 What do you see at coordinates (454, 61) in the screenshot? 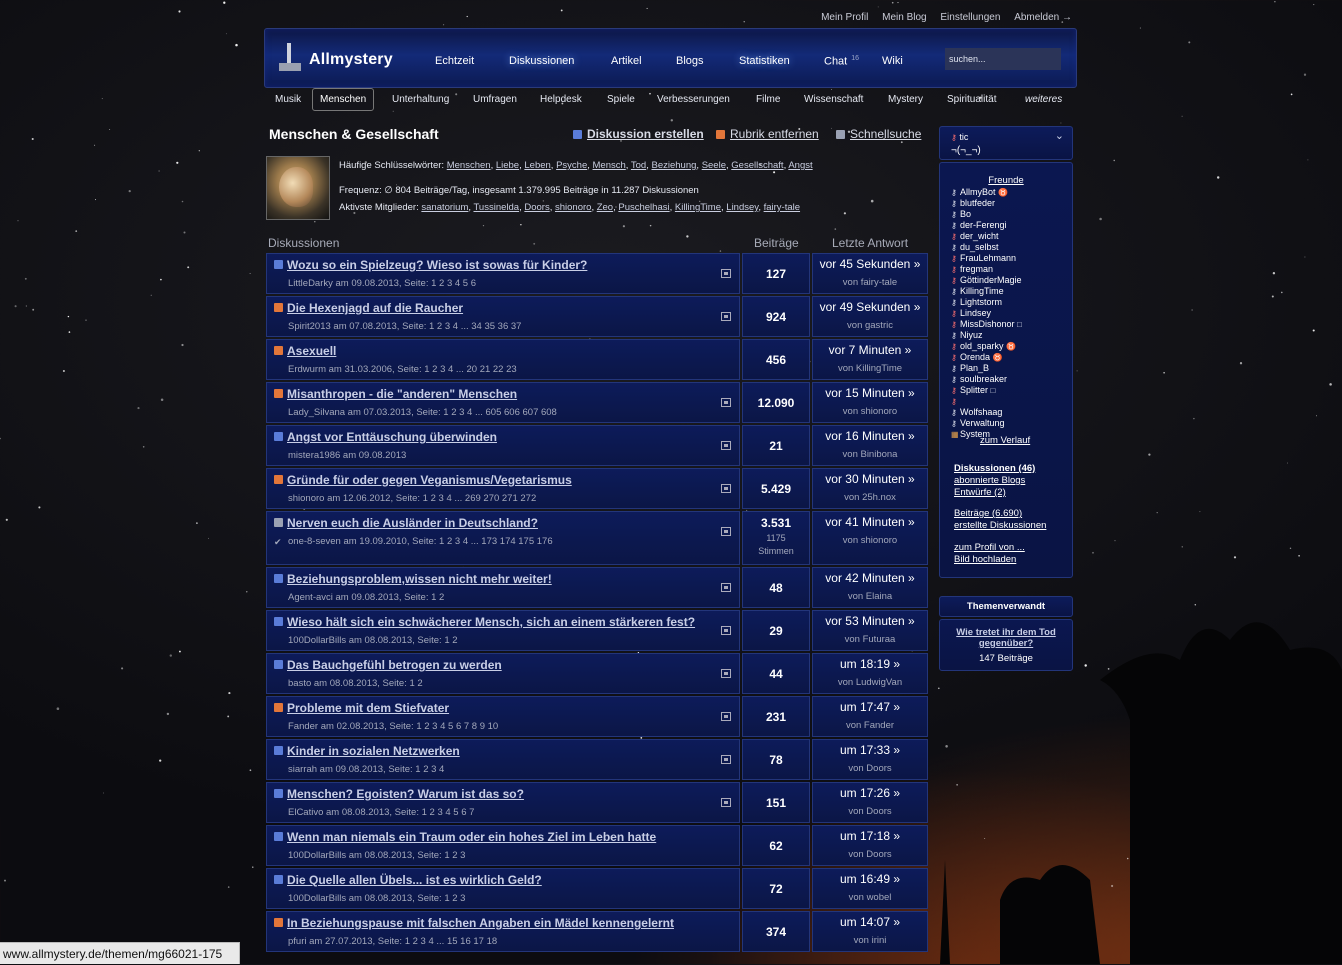
I see `nav-echtzeit: Echtzeit` at bounding box center [454, 61].